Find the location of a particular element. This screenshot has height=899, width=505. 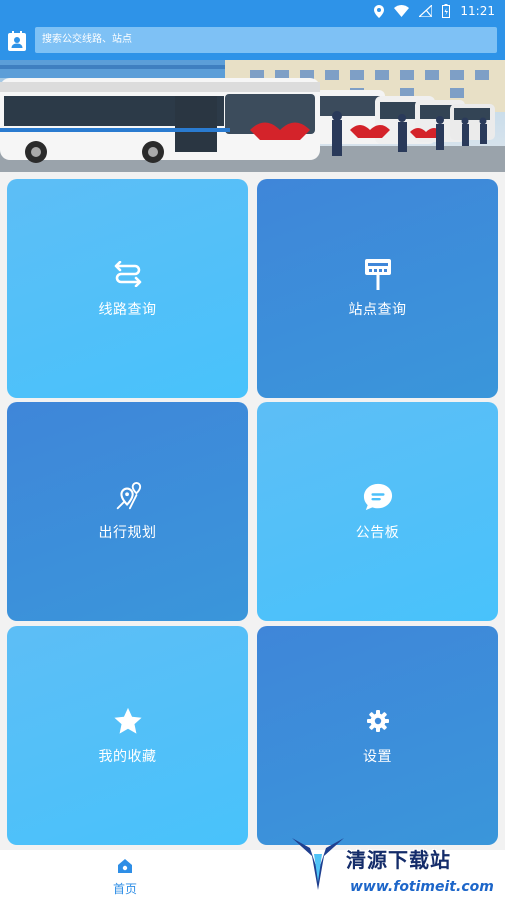

status-time: 11:21 is located at coordinates (477, 11).